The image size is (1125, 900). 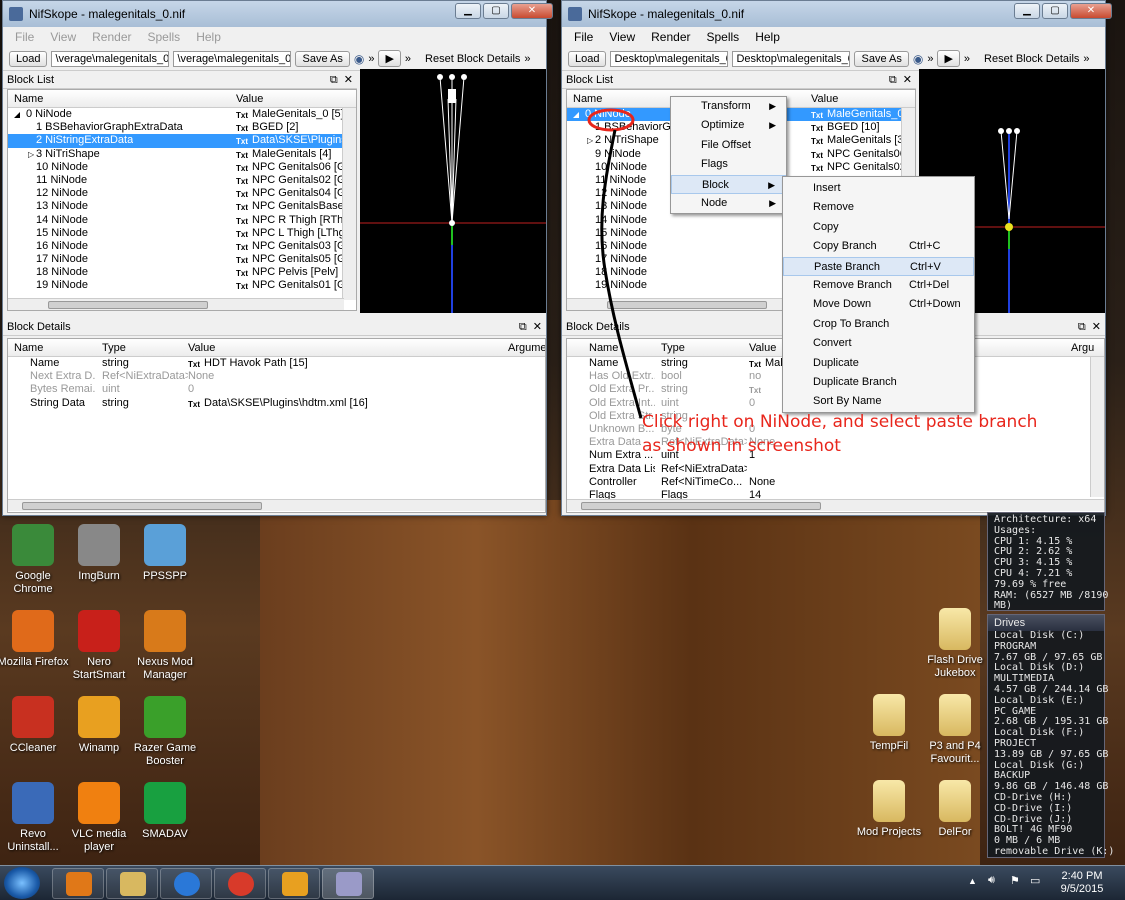 I want to click on desktop-icon: Nexus Mod Manager, so click(x=165, y=646).